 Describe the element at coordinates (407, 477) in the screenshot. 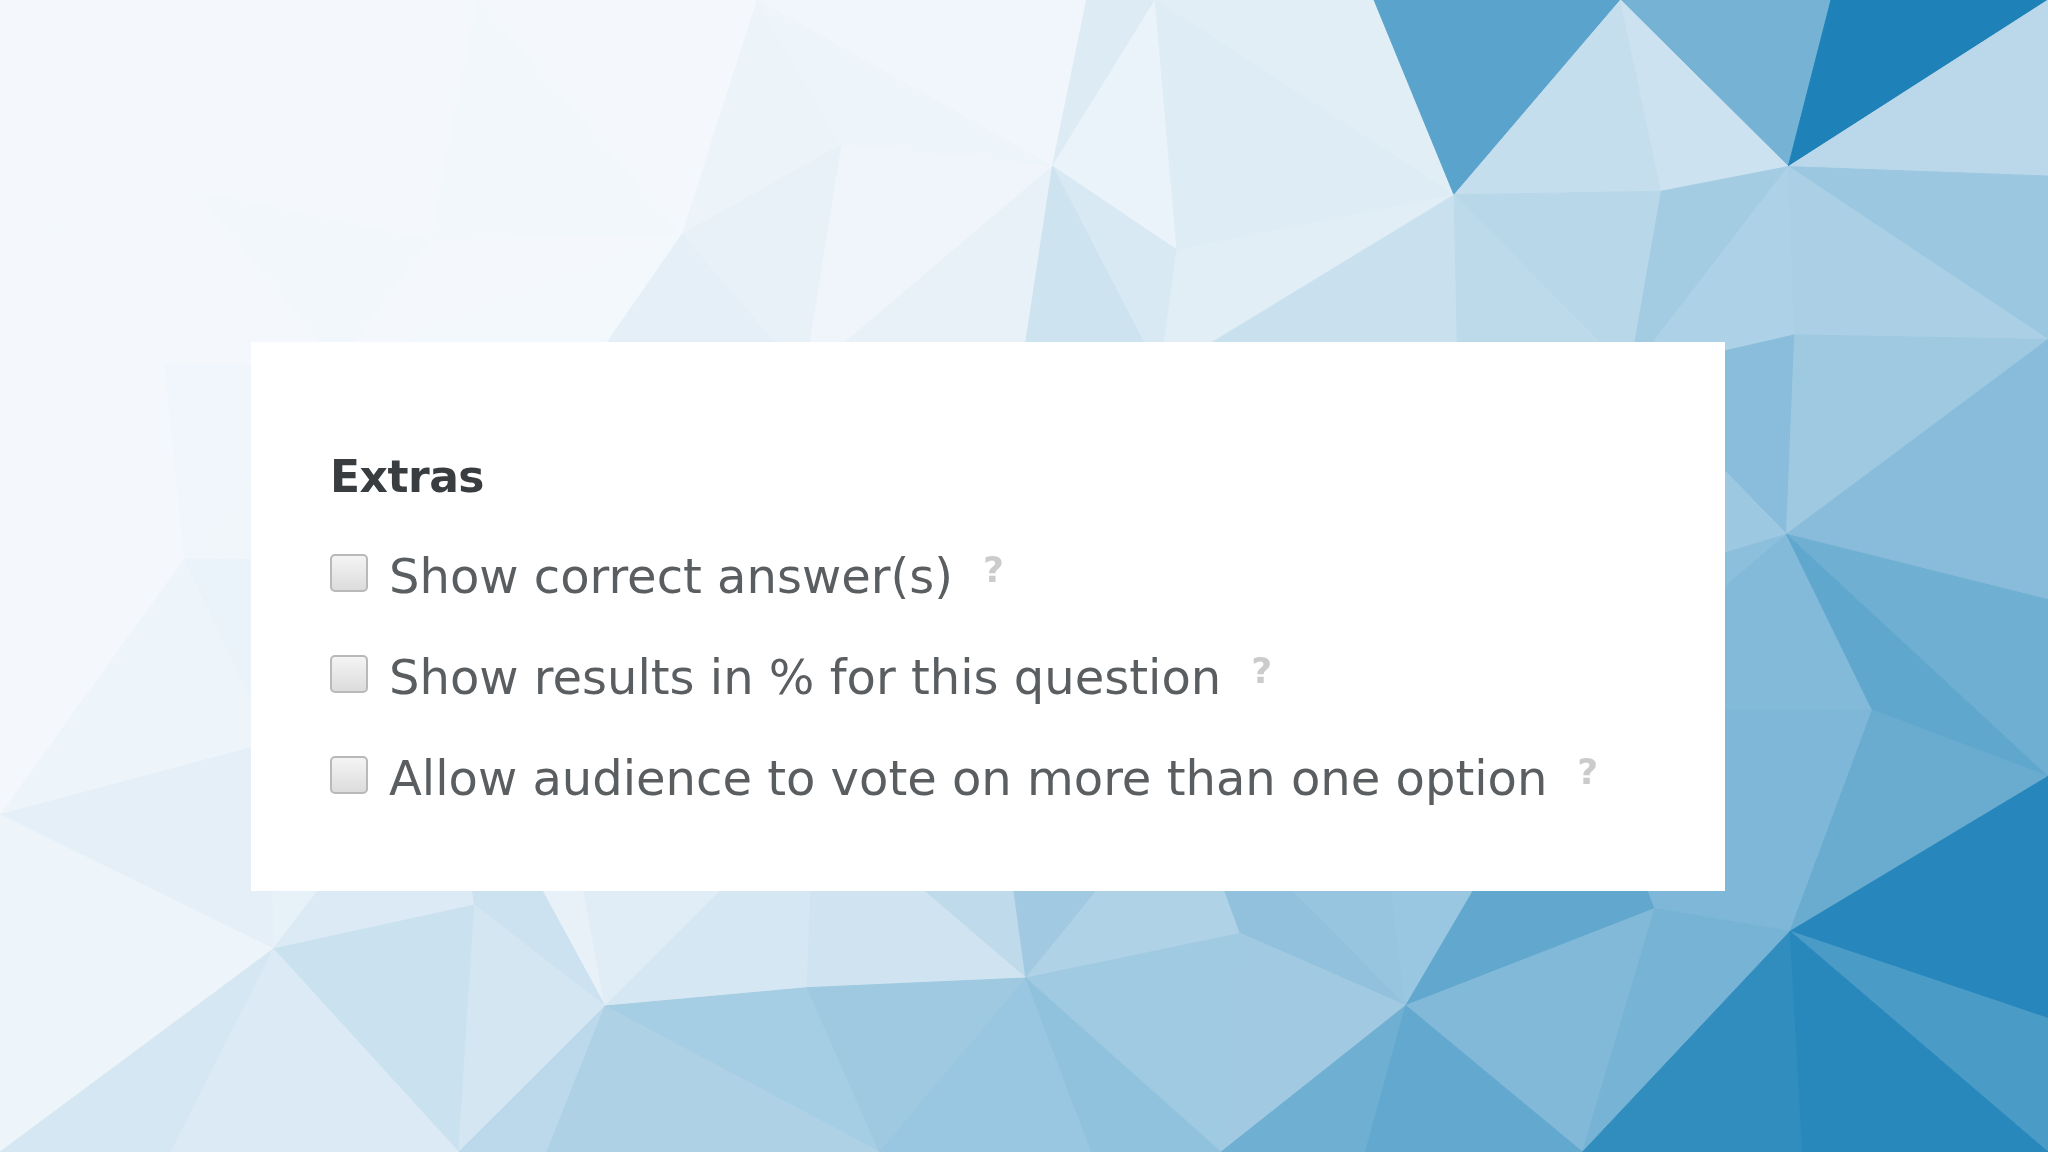

I see `section-heading: Extras` at that location.